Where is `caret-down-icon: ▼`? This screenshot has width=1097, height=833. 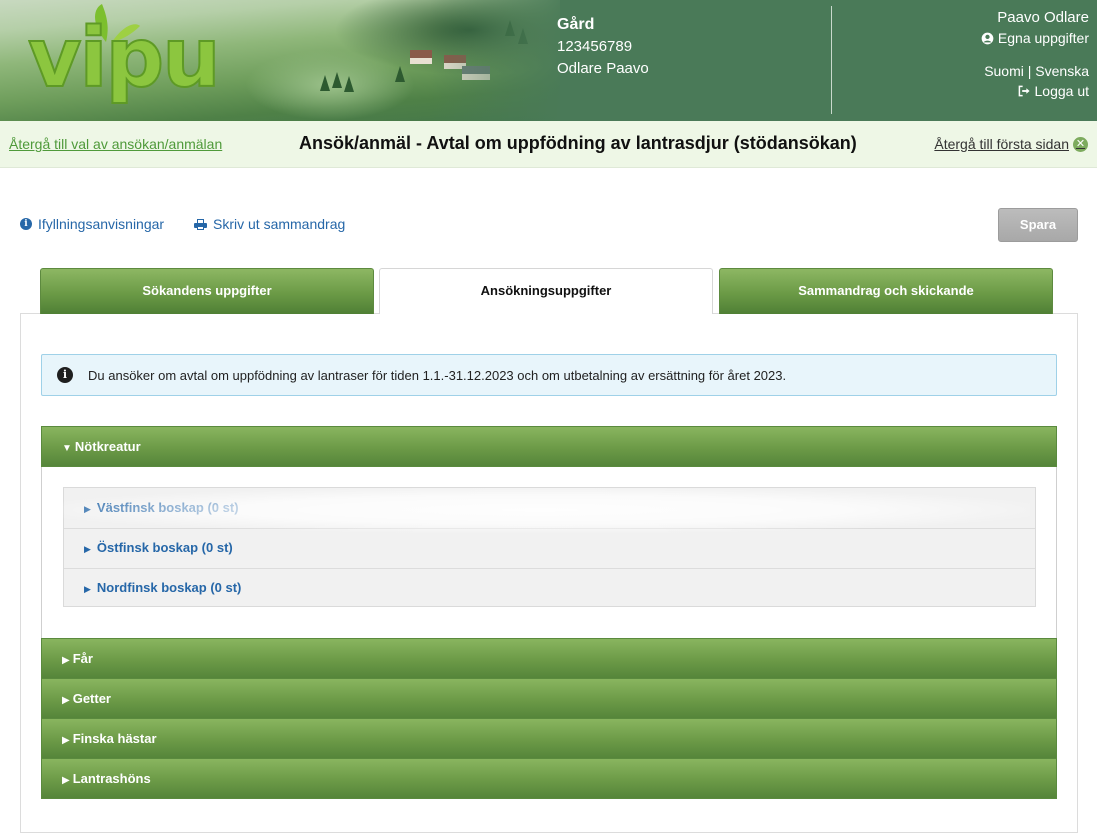
caret-down-icon: ▼ is located at coordinates (67, 448).